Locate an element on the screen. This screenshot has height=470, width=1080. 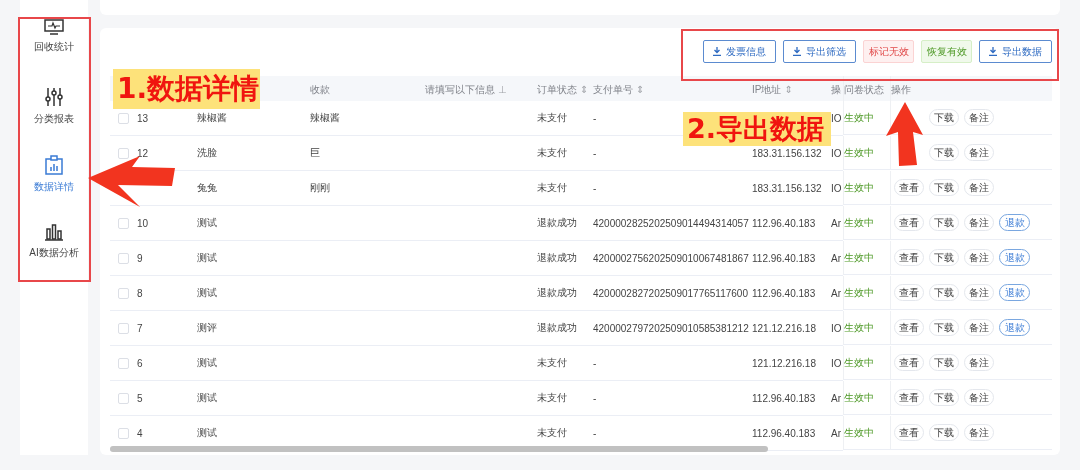
table-cell: 4200002797202509010585381212 is located at coordinates (671, 328).